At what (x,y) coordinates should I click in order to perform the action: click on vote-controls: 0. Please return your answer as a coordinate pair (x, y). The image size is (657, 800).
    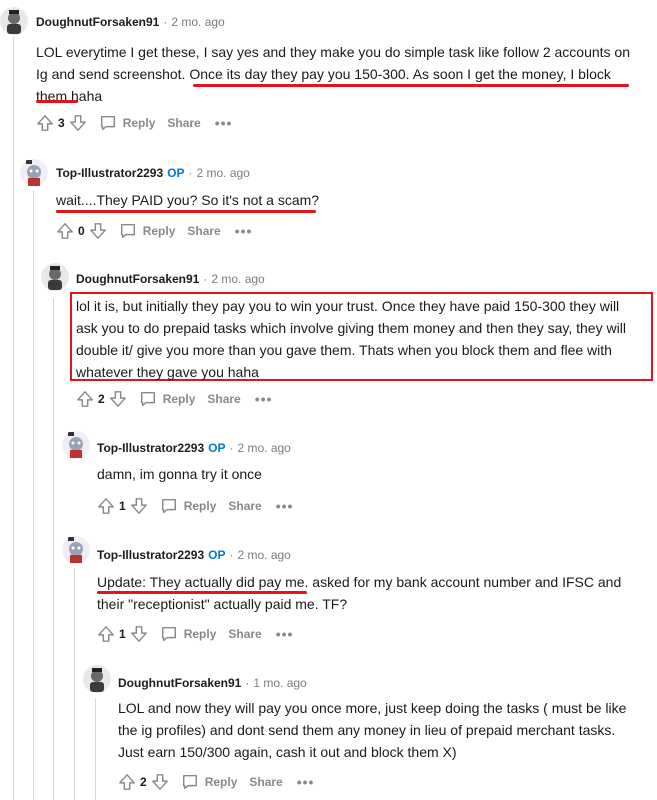
    Looking at the image, I should click on (81, 231).